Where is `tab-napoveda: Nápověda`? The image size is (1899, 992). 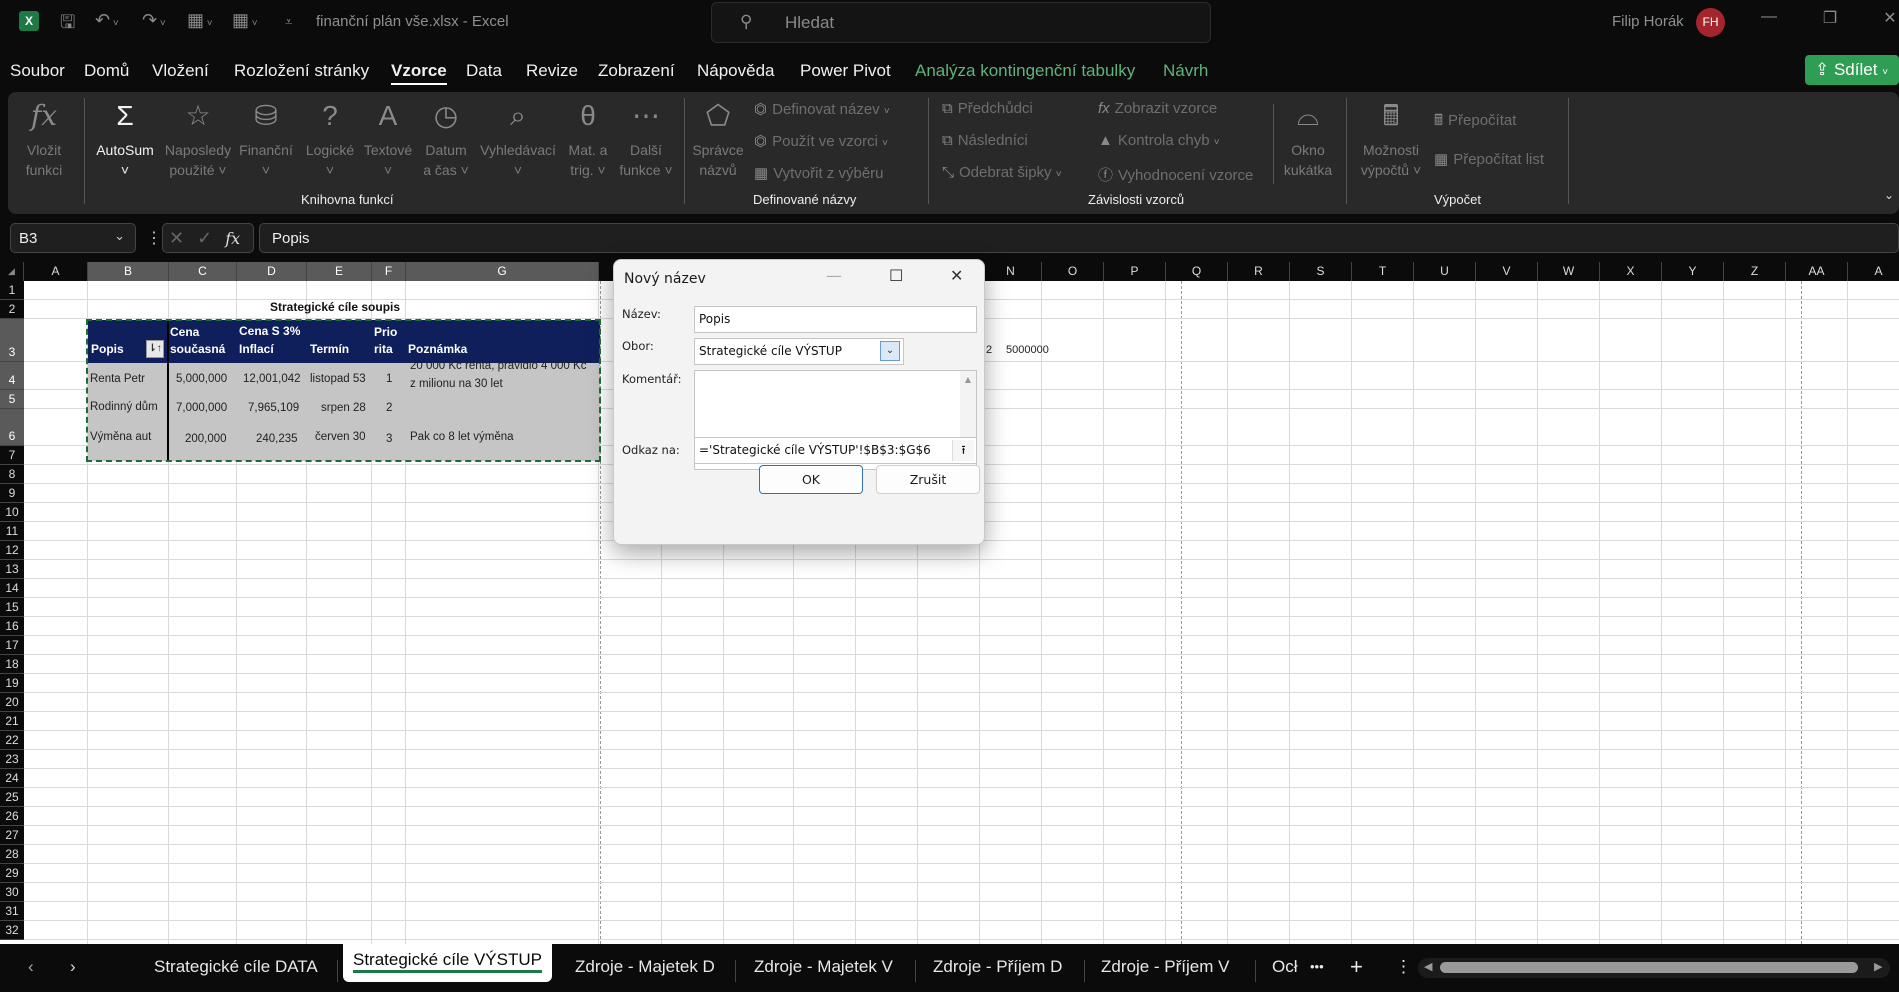 tab-napoveda: Nápověda is located at coordinates (736, 71).